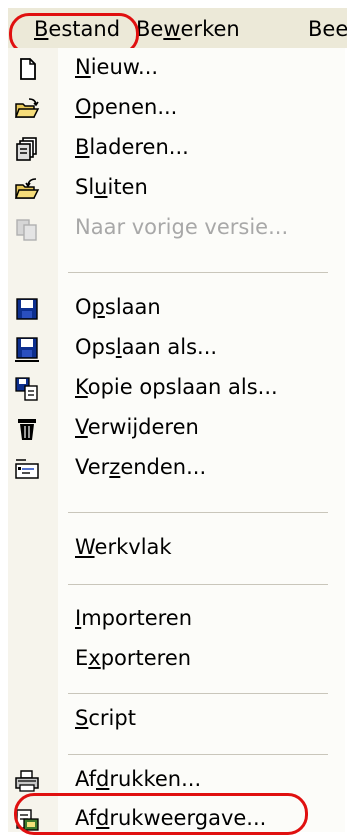 This screenshot has height=837, width=347. Describe the element at coordinates (26, 230) in the screenshot. I see `revert-icon` at that location.